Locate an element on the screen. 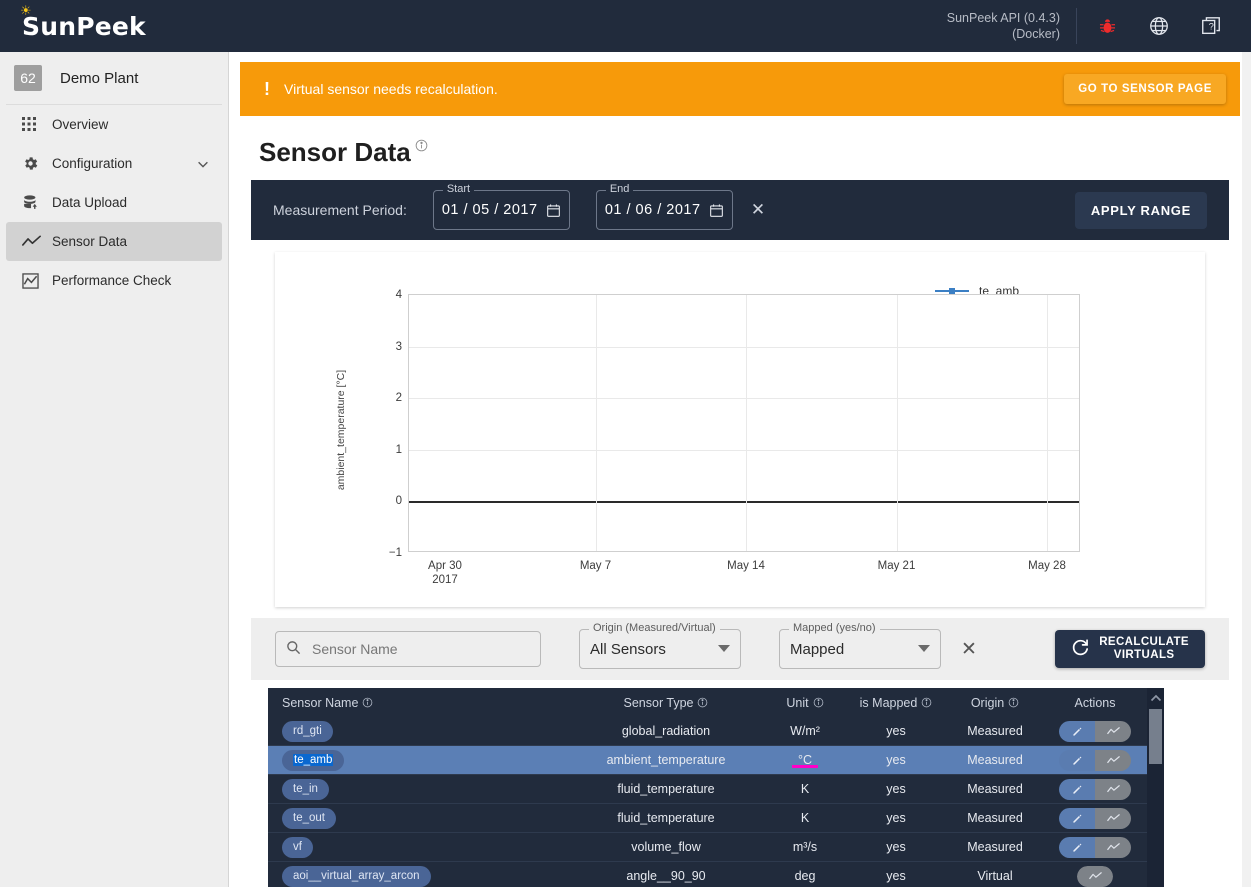 This screenshot has width=1251, height=887. grid-icon is located at coordinates (35, 124).